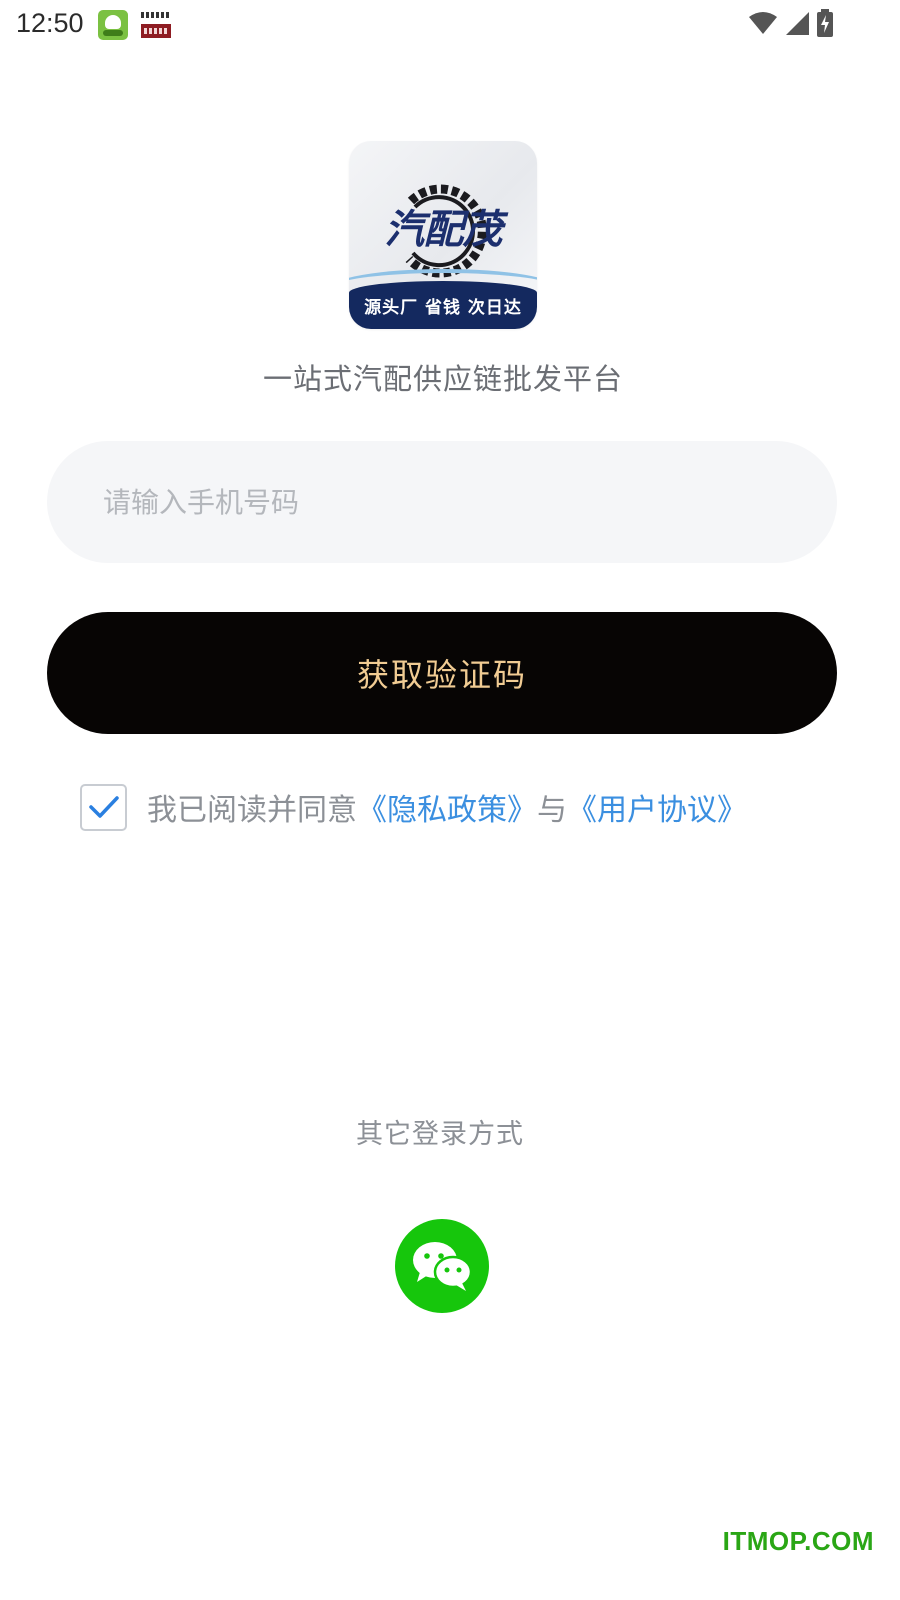  Describe the element at coordinates (443, 230) in the screenshot. I see `logo-wordmark: 汽配茂` at that location.